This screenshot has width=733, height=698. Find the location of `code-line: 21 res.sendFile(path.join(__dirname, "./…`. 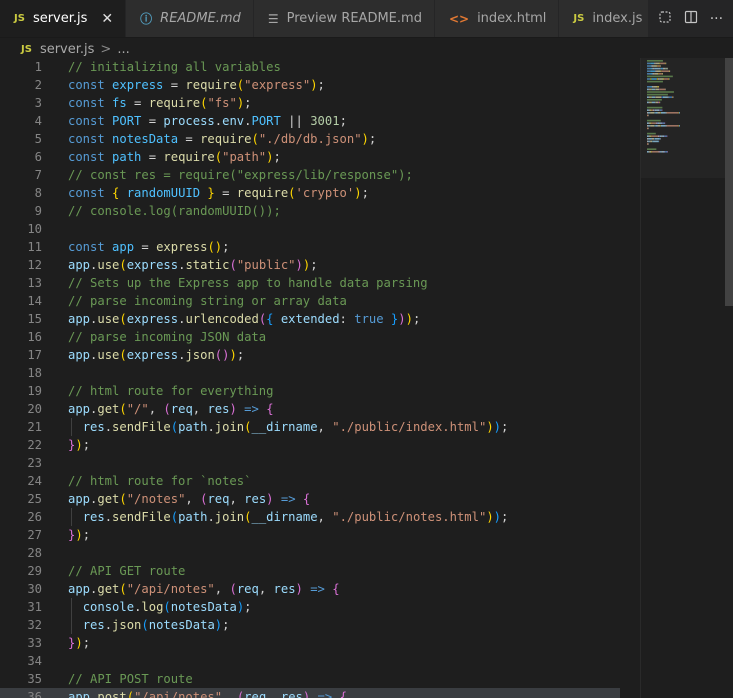

code-line: 21 res.sendFile(path.join(__dirname, "./… is located at coordinates (310, 427).